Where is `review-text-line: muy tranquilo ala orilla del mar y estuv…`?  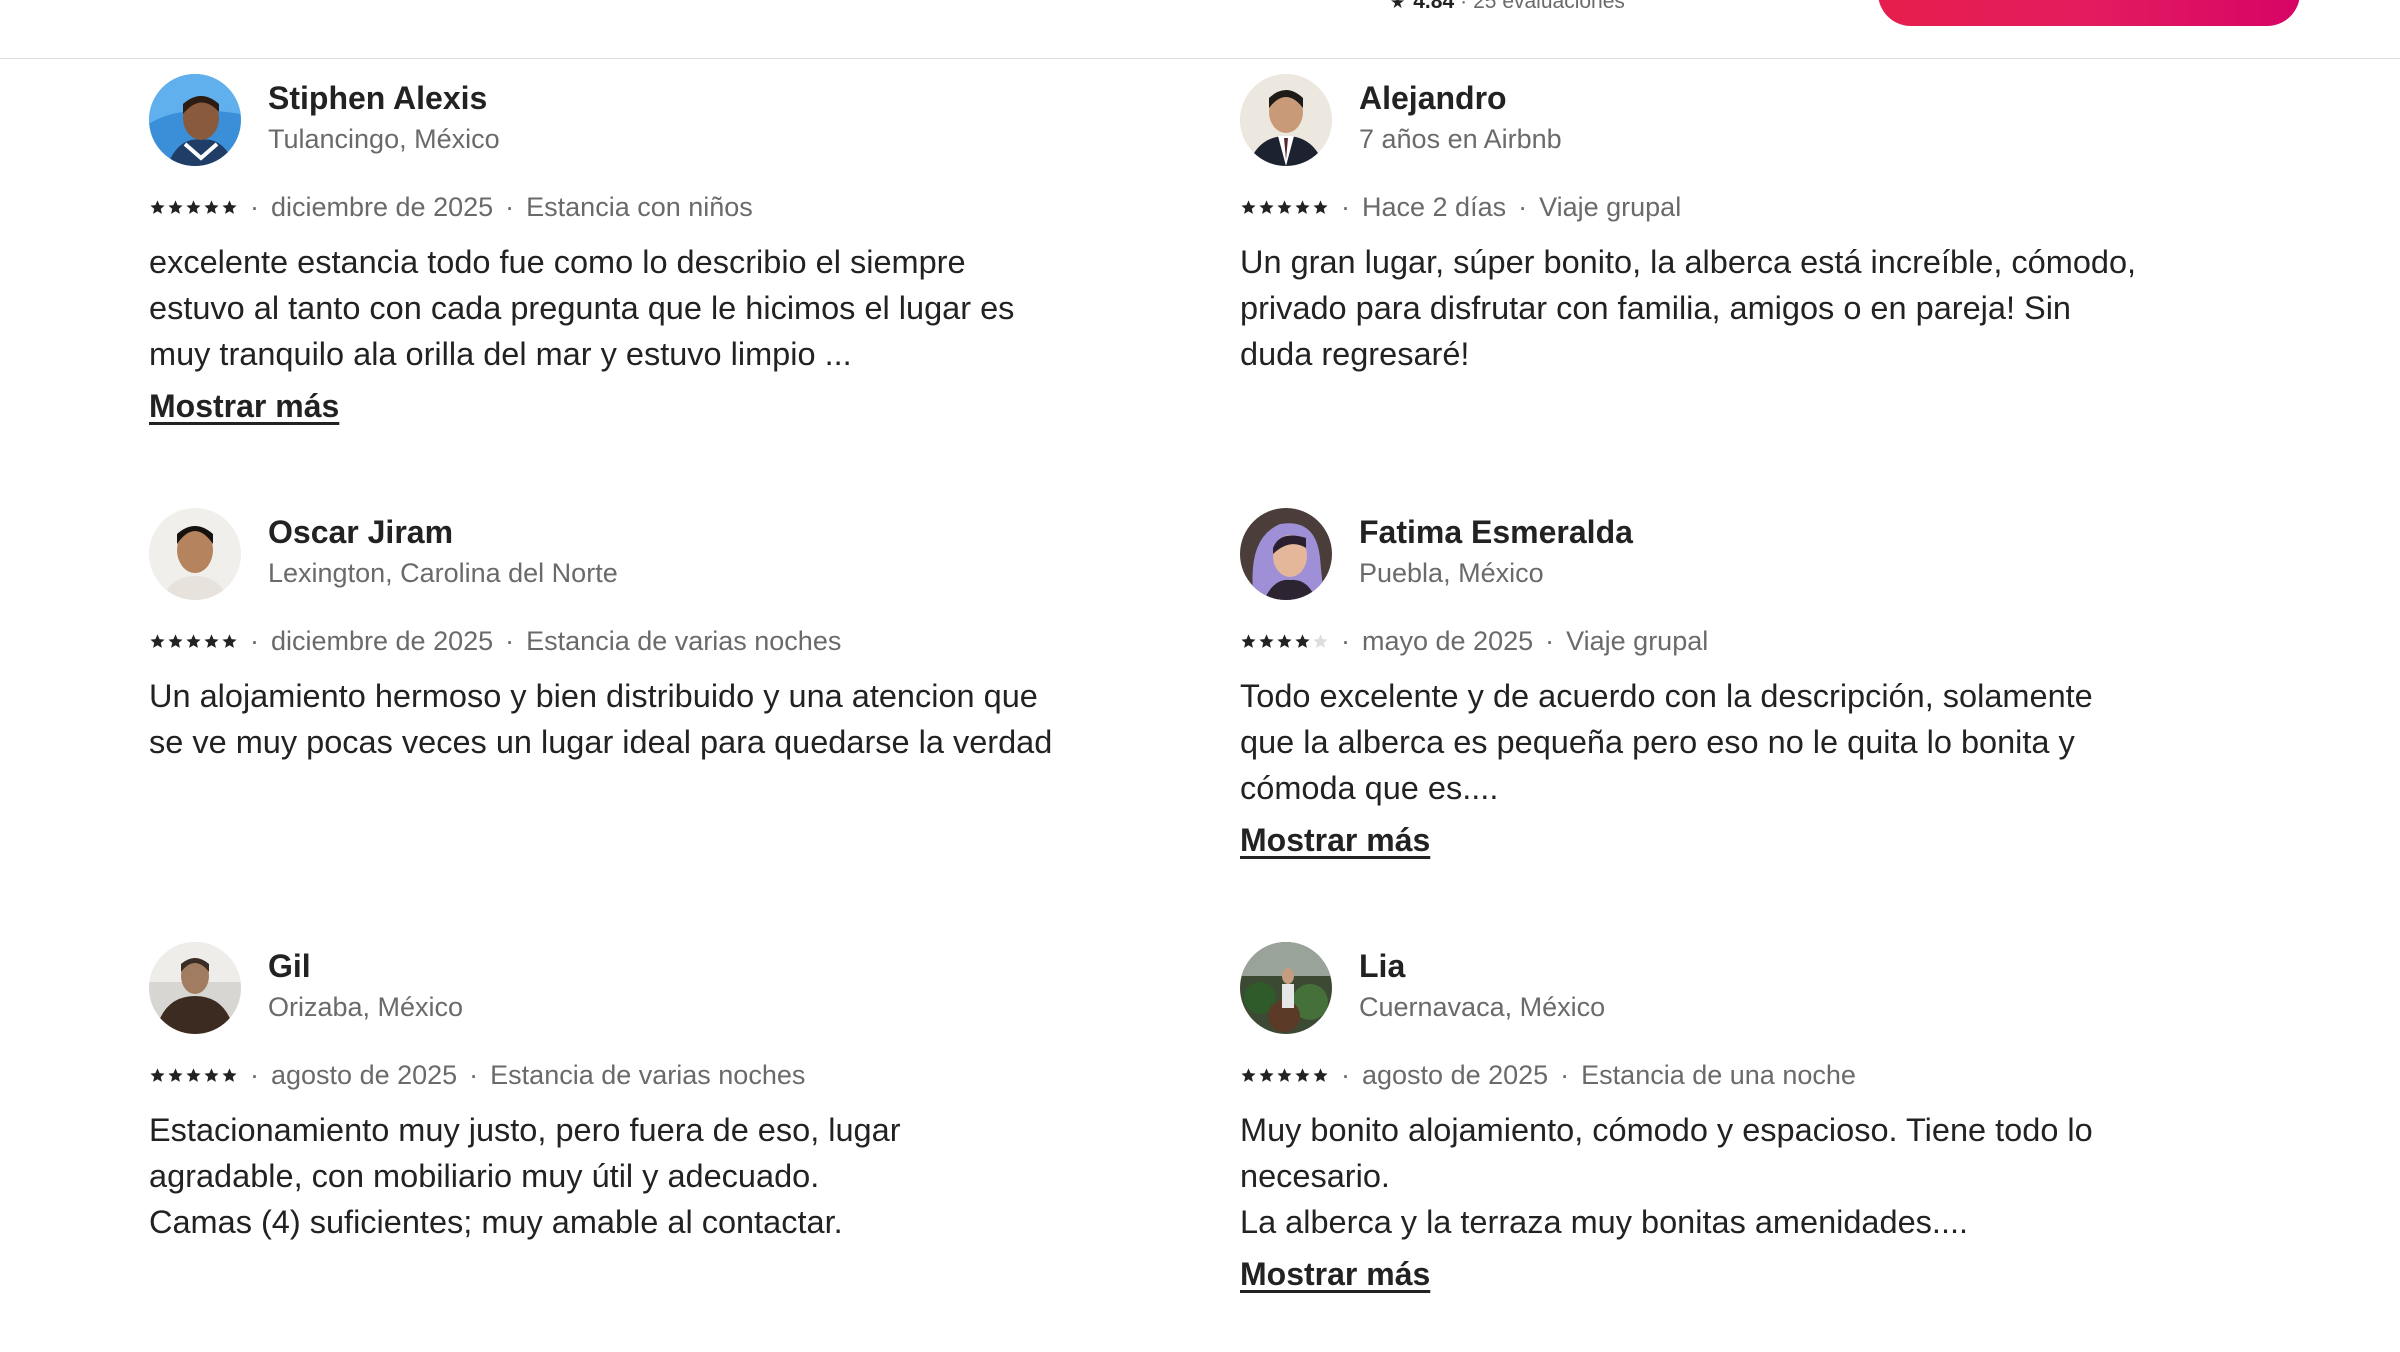 review-text-line: muy tranquilo ala orilla del mar y estuv… is located at coordinates (500, 354).